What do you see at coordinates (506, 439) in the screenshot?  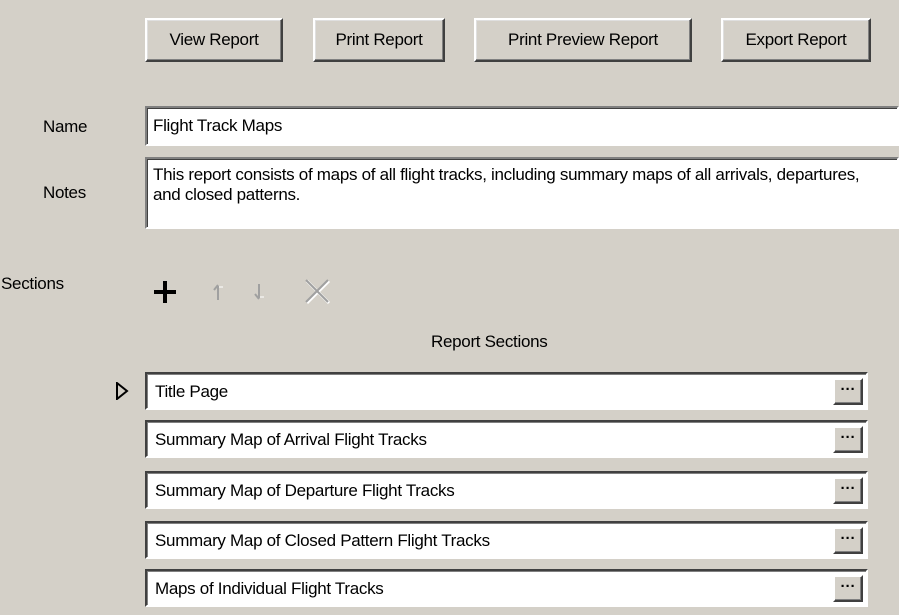 I see `section-row: Summary Map of Arrival Flight Tracks ···` at bounding box center [506, 439].